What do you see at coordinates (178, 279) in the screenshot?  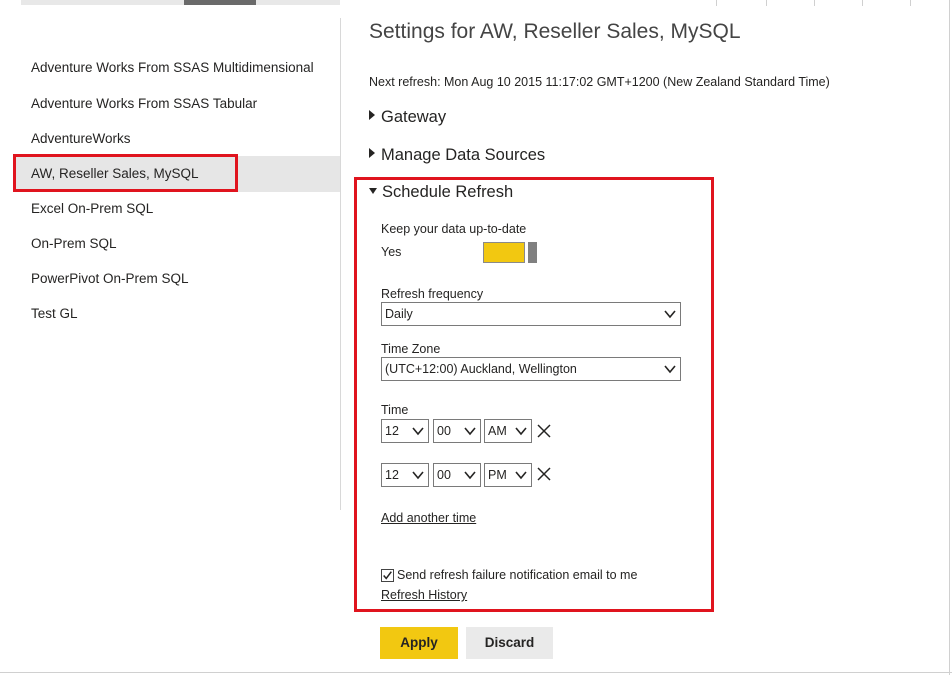 I see `sidebar-item-powerpivot-on-prem-sql: PowerPivot On-Prem SQL` at bounding box center [178, 279].